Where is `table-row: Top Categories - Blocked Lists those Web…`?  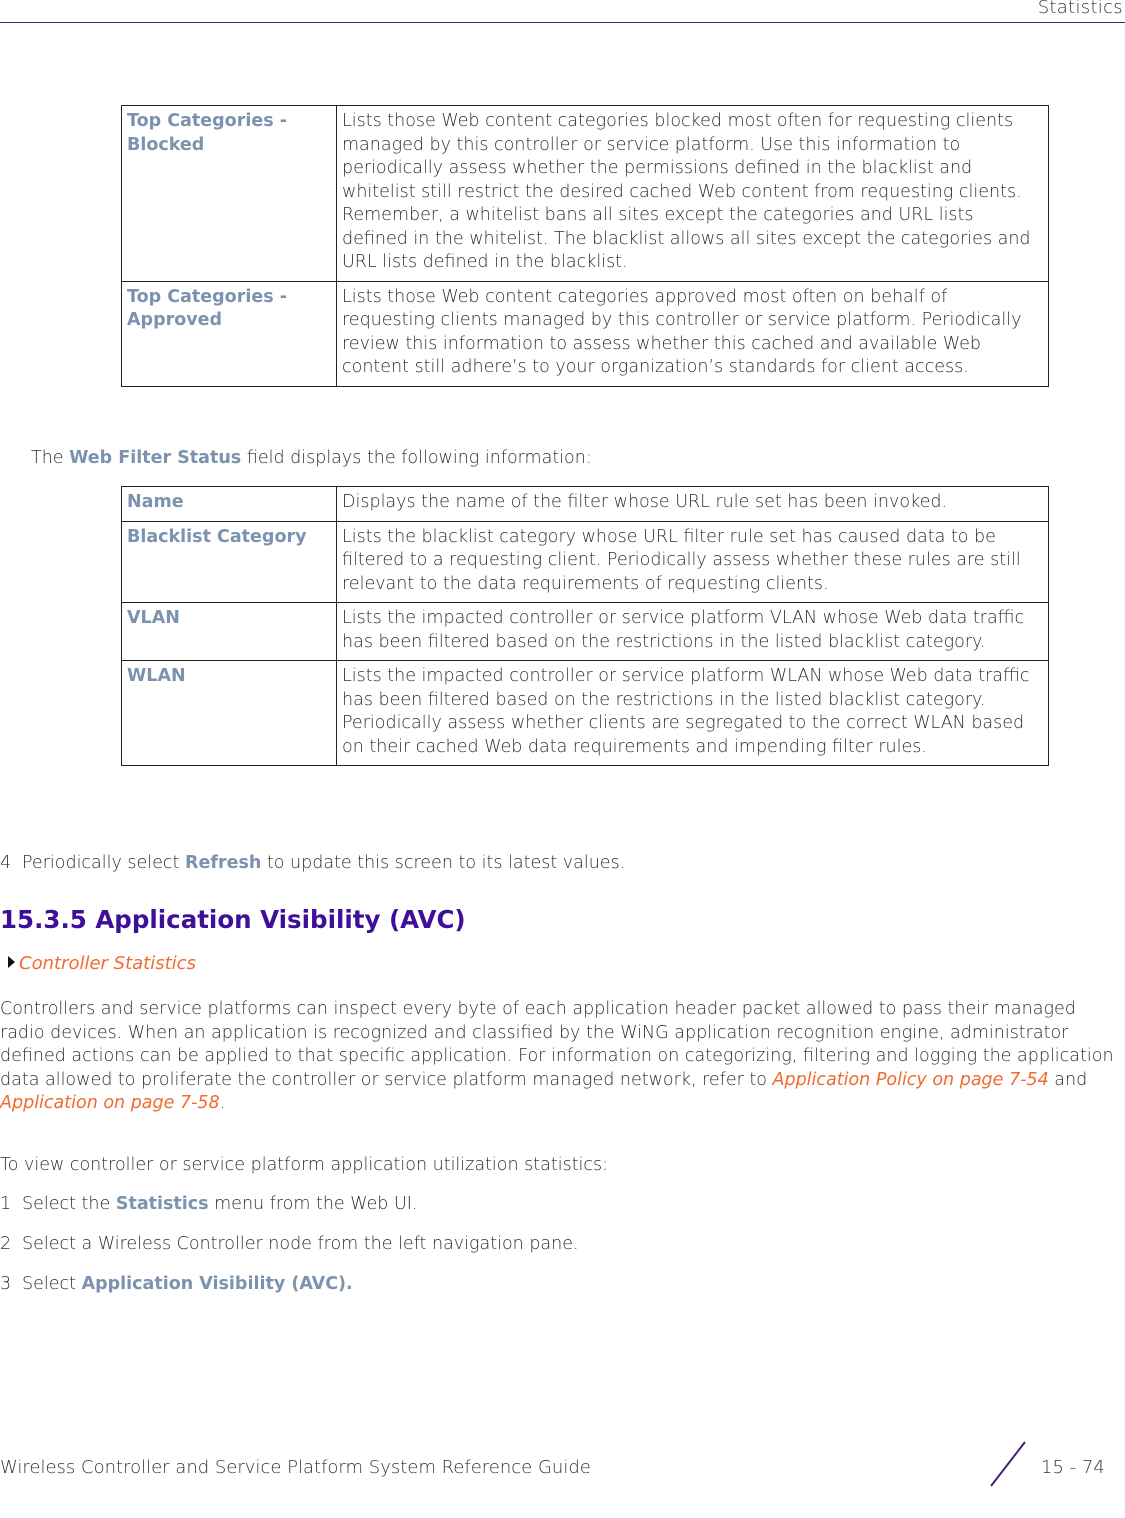 table-row: Top Categories - Blocked Lists those Web… is located at coordinates (585, 193).